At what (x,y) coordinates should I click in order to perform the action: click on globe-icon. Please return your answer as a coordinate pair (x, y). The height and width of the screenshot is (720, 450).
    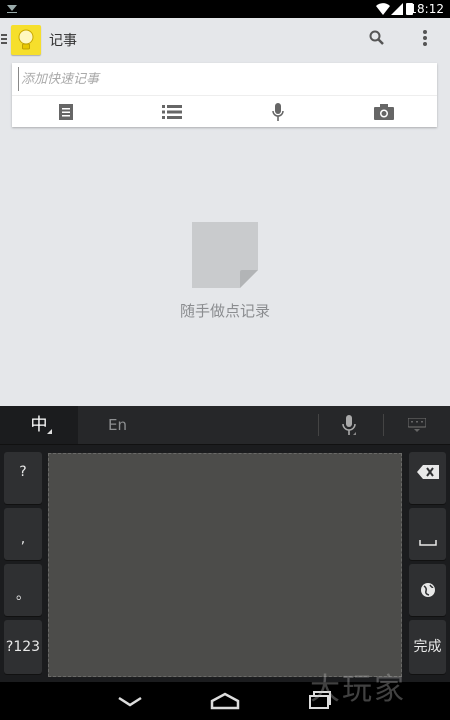
    Looking at the image, I should click on (427, 590).